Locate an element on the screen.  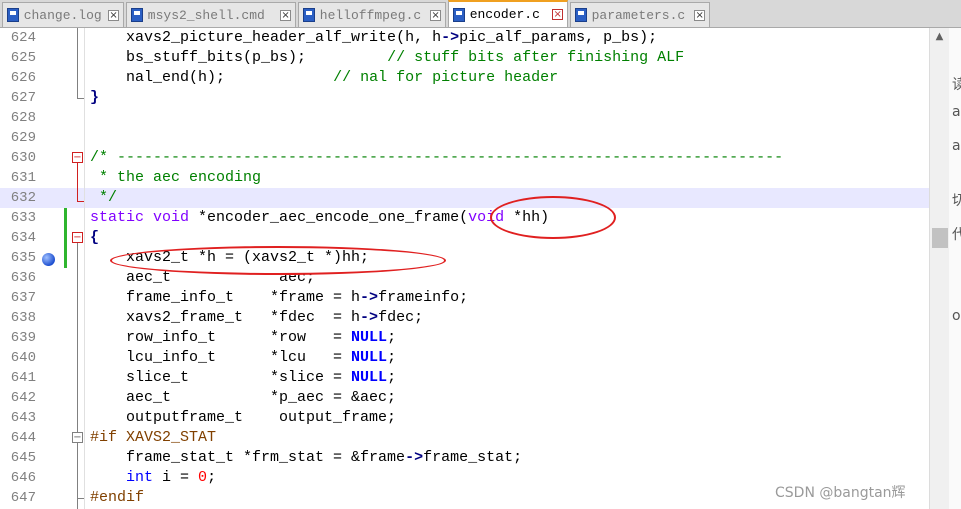
code-comment: // nal for picture header is located at coordinates (446, 77).